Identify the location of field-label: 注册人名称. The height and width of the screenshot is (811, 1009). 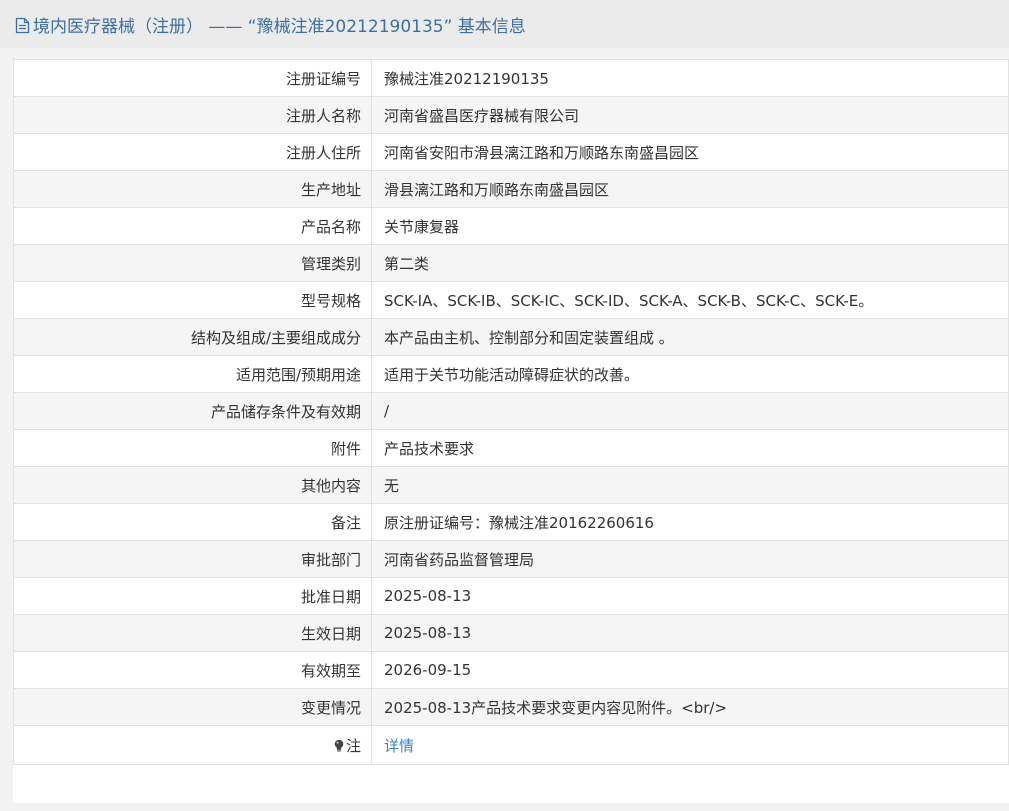
(192, 115).